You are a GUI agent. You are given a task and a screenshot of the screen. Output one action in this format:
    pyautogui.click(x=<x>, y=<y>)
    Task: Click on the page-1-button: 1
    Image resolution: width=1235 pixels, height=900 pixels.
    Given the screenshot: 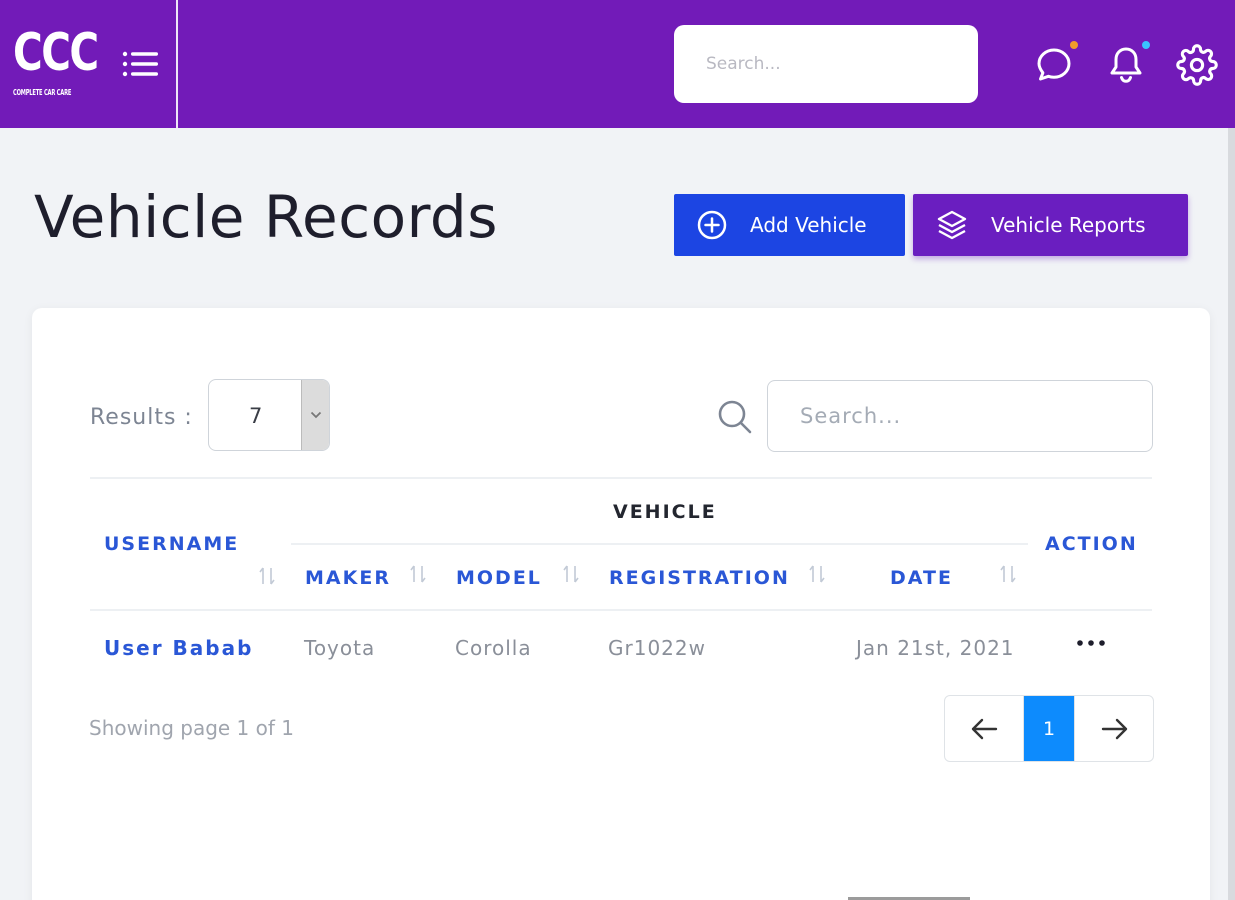 What is the action you would take?
    pyautogui.click(x=1049, y=728)
    